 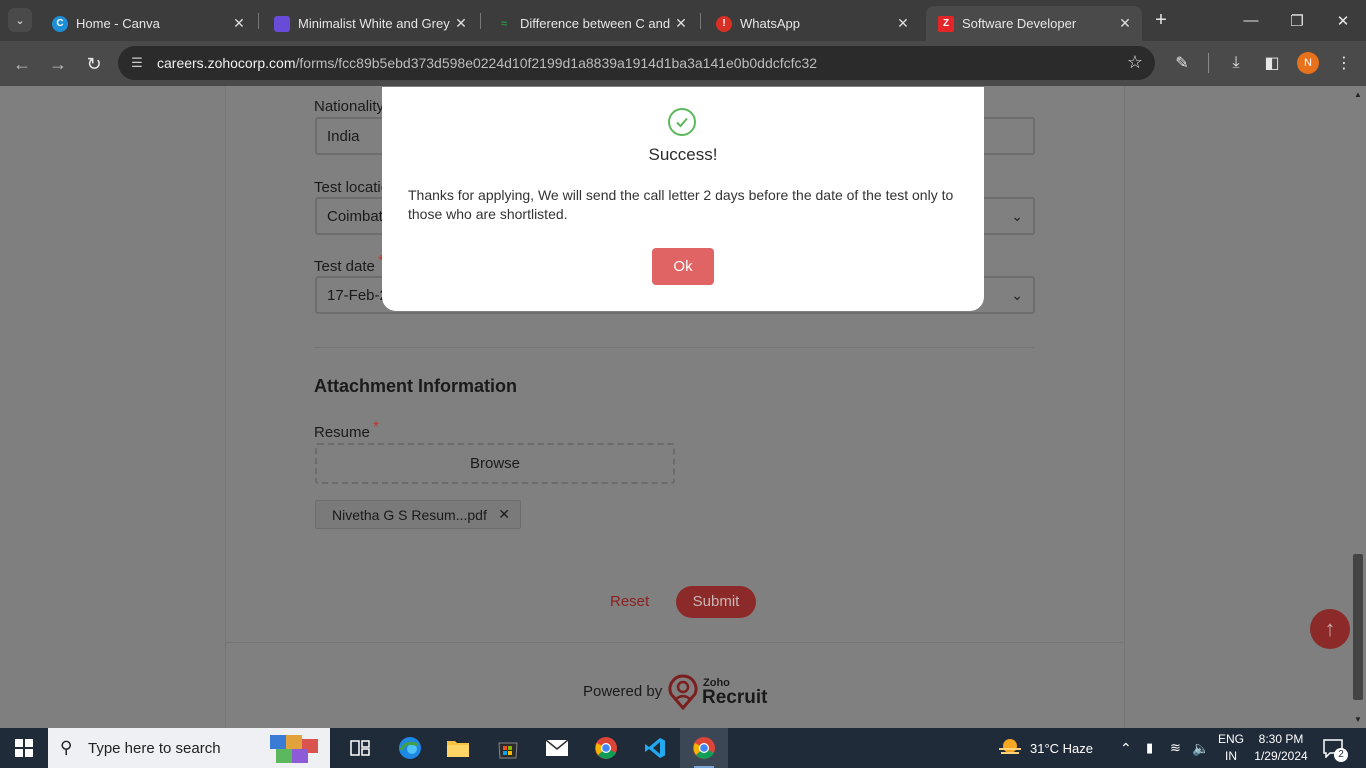 What do you see at coordinates (1231, 756) in the screenshot?
I see `lang-region: IN` at bounding box center [1231, 756].